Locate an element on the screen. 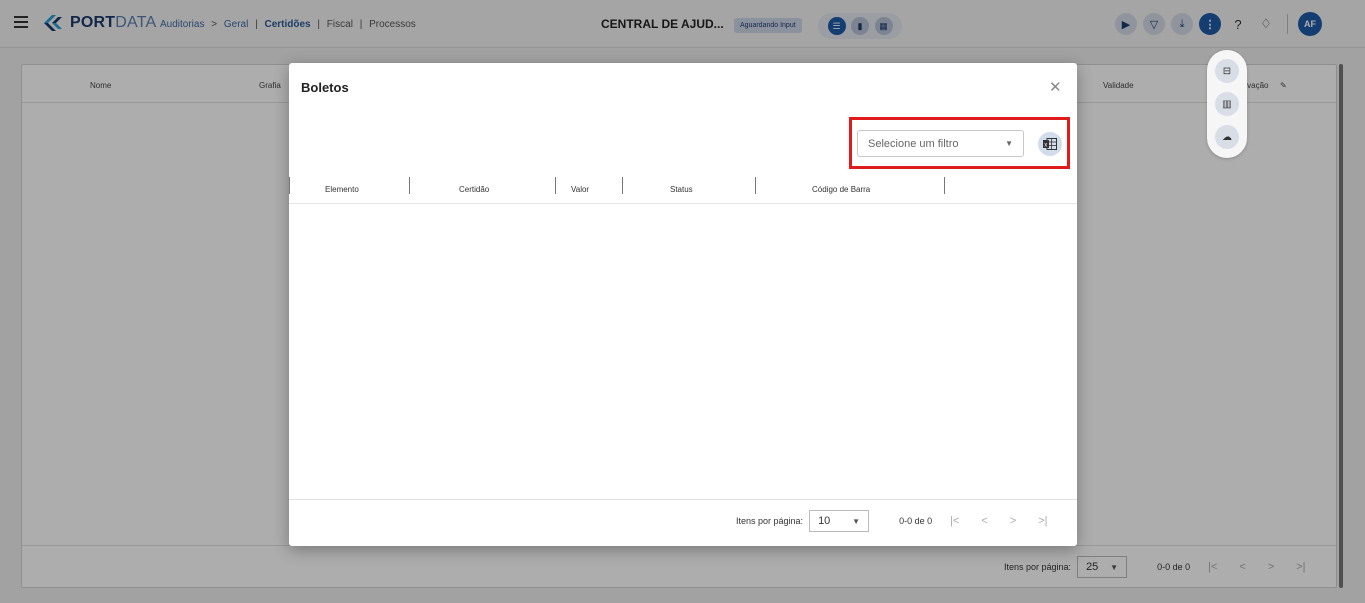  svg-text: x is located at coordinates (1045, 146).